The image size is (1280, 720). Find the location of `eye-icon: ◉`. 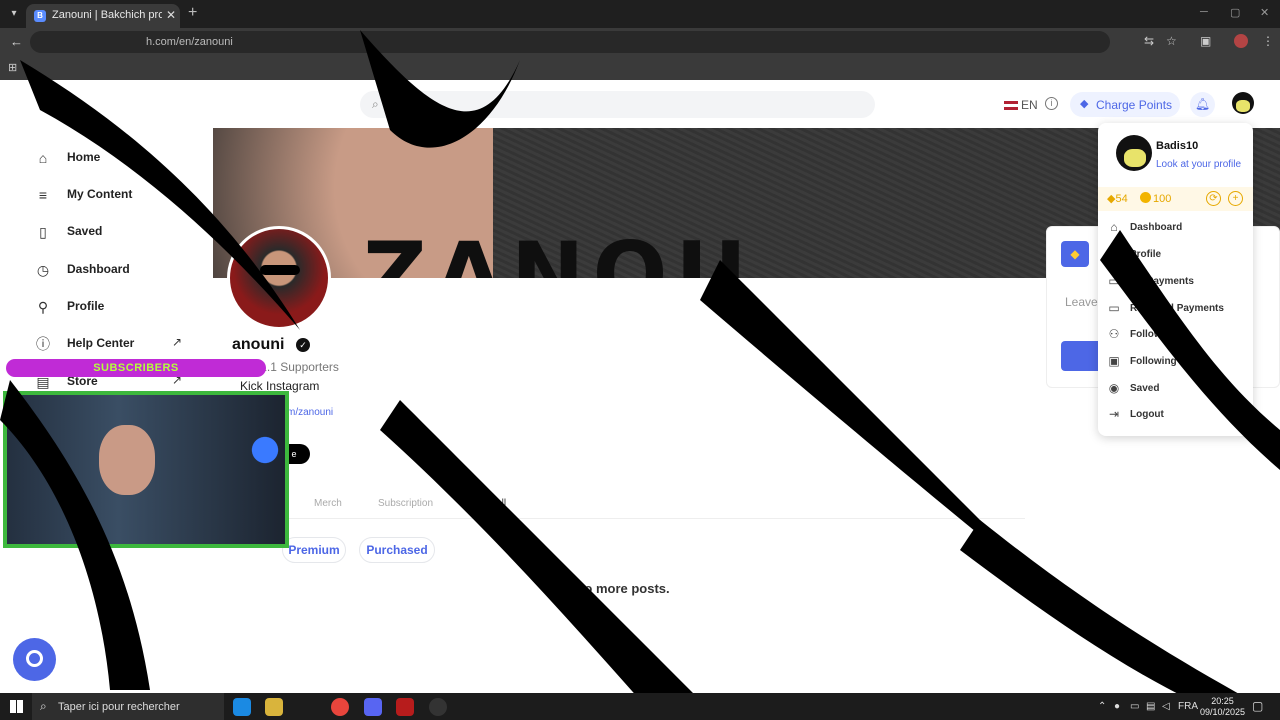

eye-icon: ◉ is located at coordinates (1114, 388).